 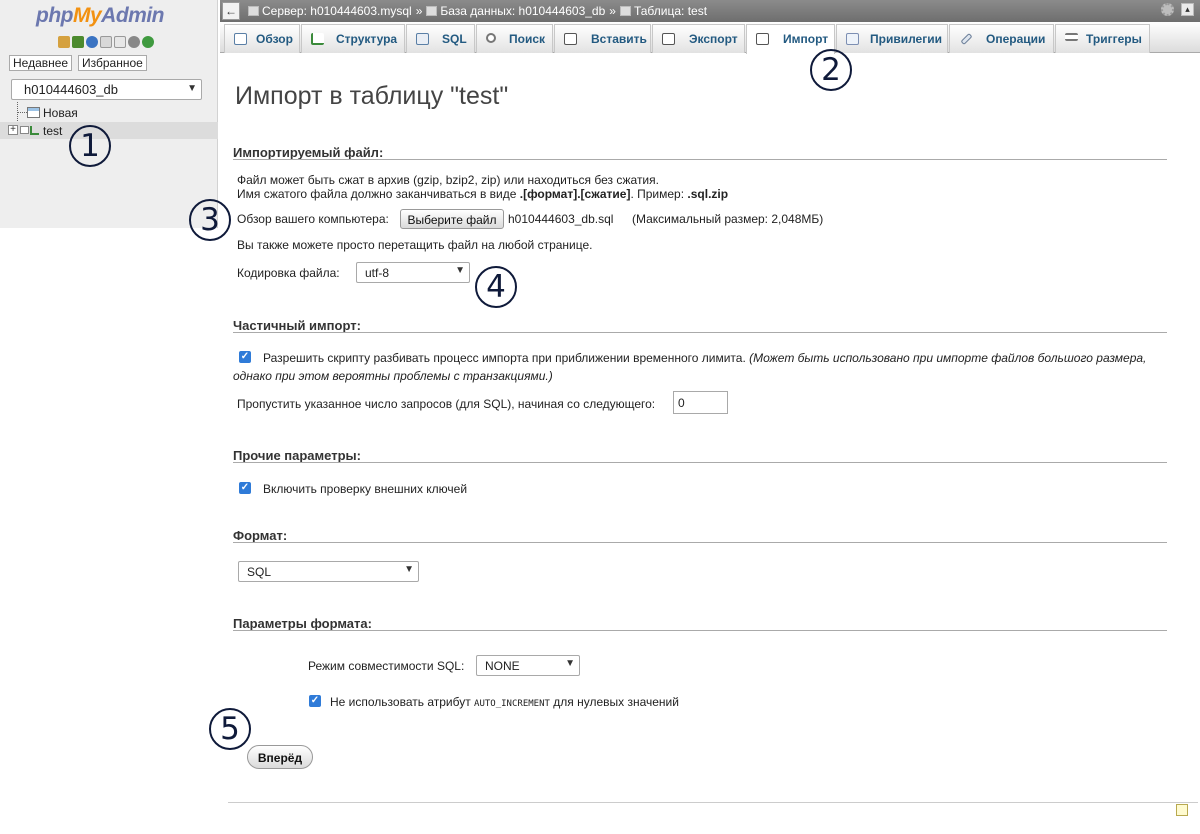 What do you see at coordinates (302, 623) in the screenshot?
I see `format-options-heading: Параметры формата:` at bounding box center [302, 623].